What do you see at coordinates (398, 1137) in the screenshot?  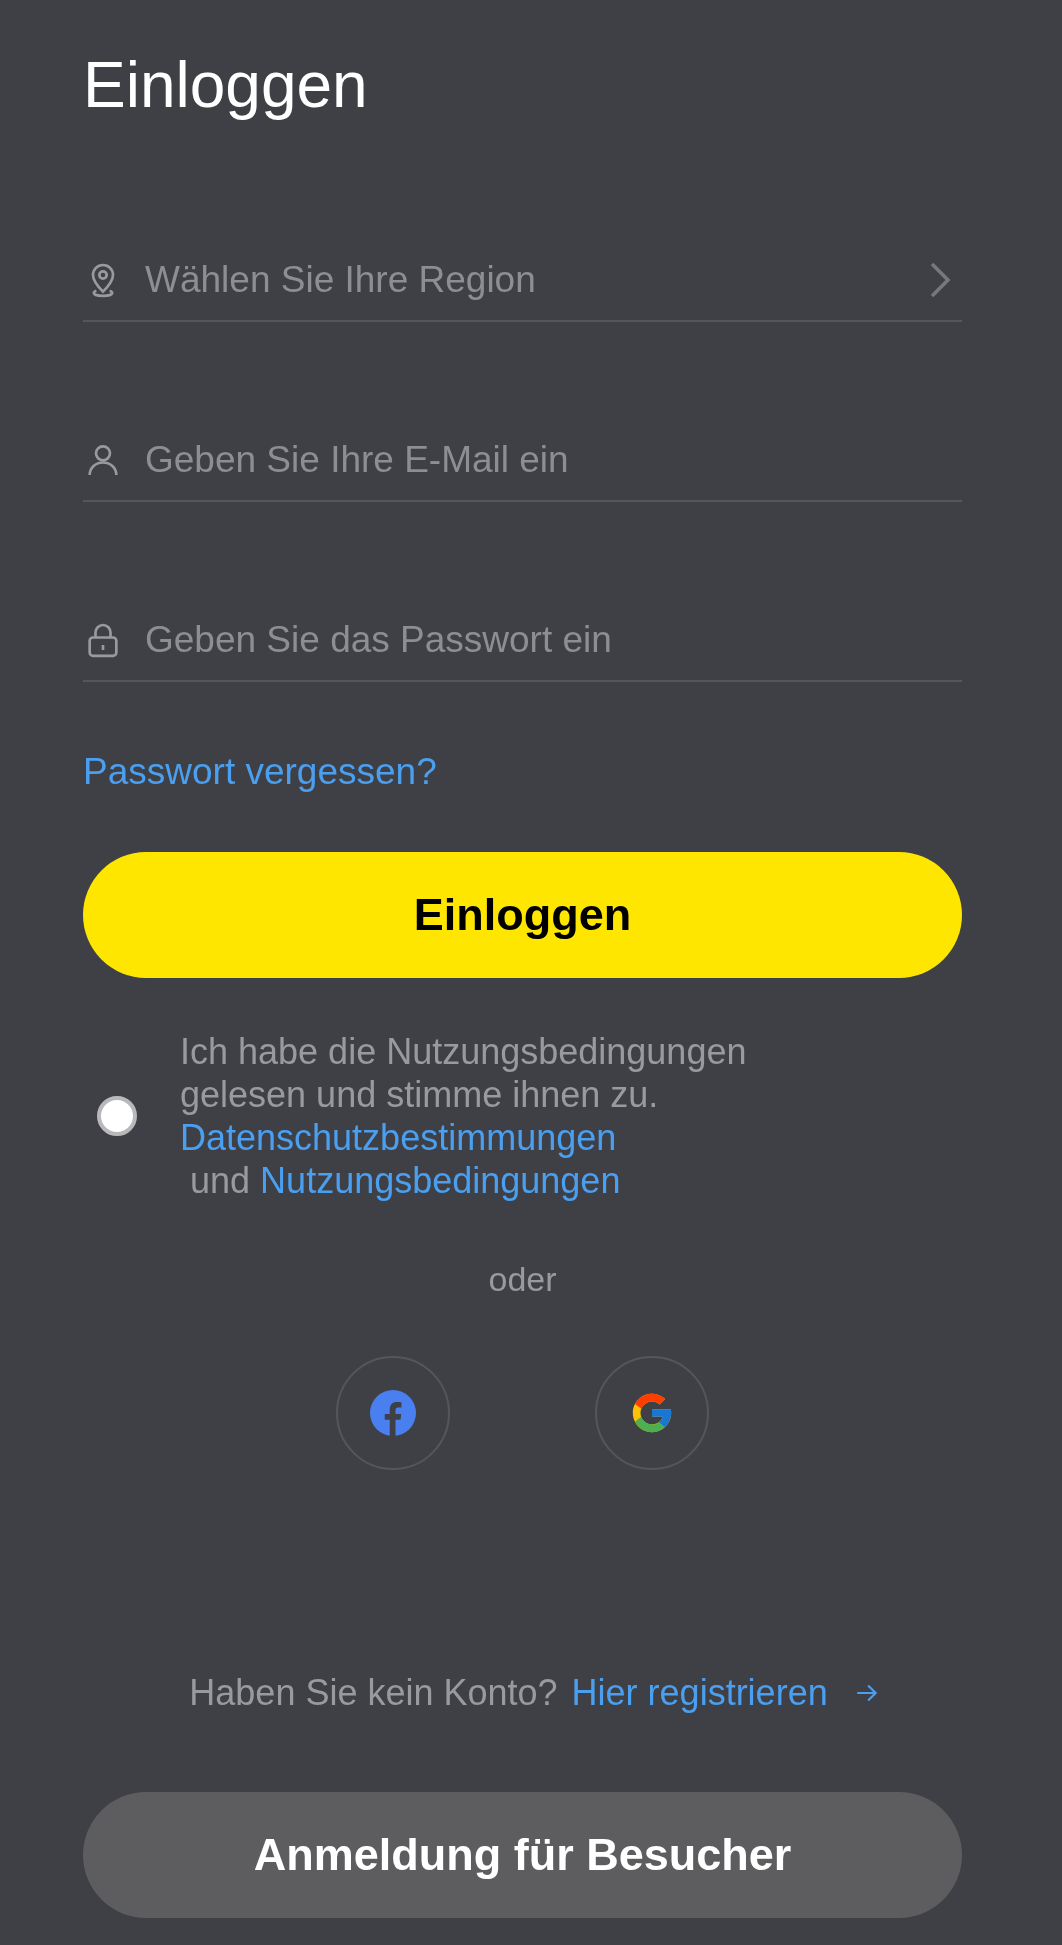 I see `privacy-link: Datenschutzbestimmungen` at bounding box center [398, 1137].